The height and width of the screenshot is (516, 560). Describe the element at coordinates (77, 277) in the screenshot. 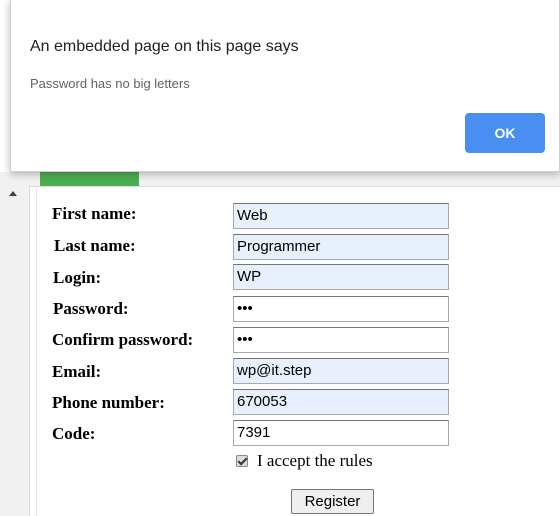

I see `login-label: Login:` at that location.